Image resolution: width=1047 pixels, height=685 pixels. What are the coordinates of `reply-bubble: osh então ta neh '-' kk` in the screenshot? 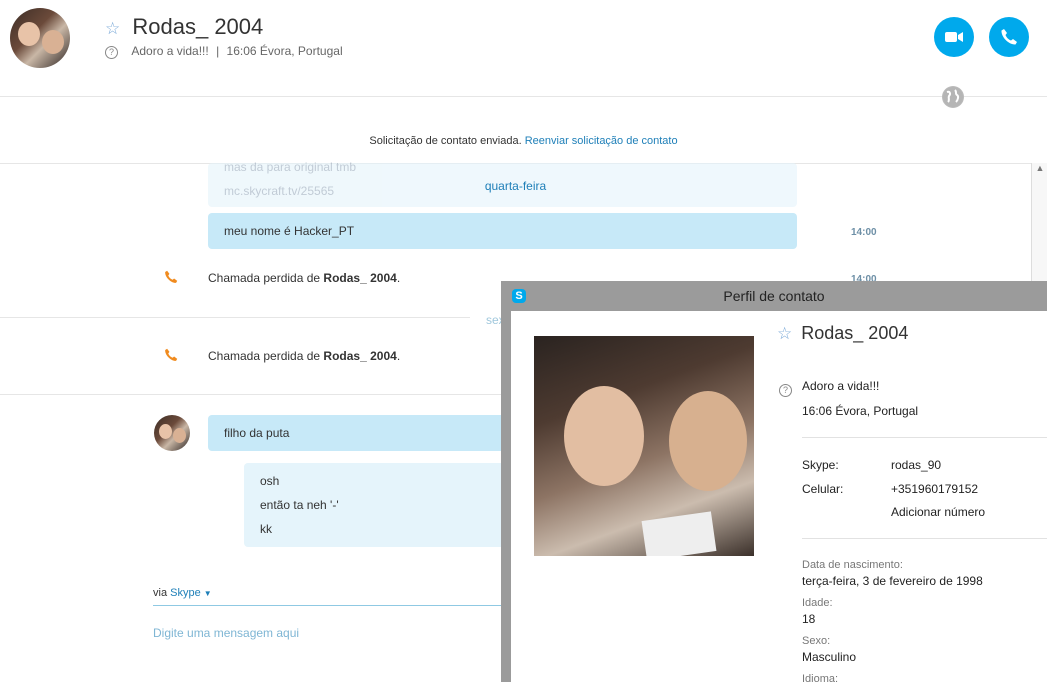 It's located at (372, 505).